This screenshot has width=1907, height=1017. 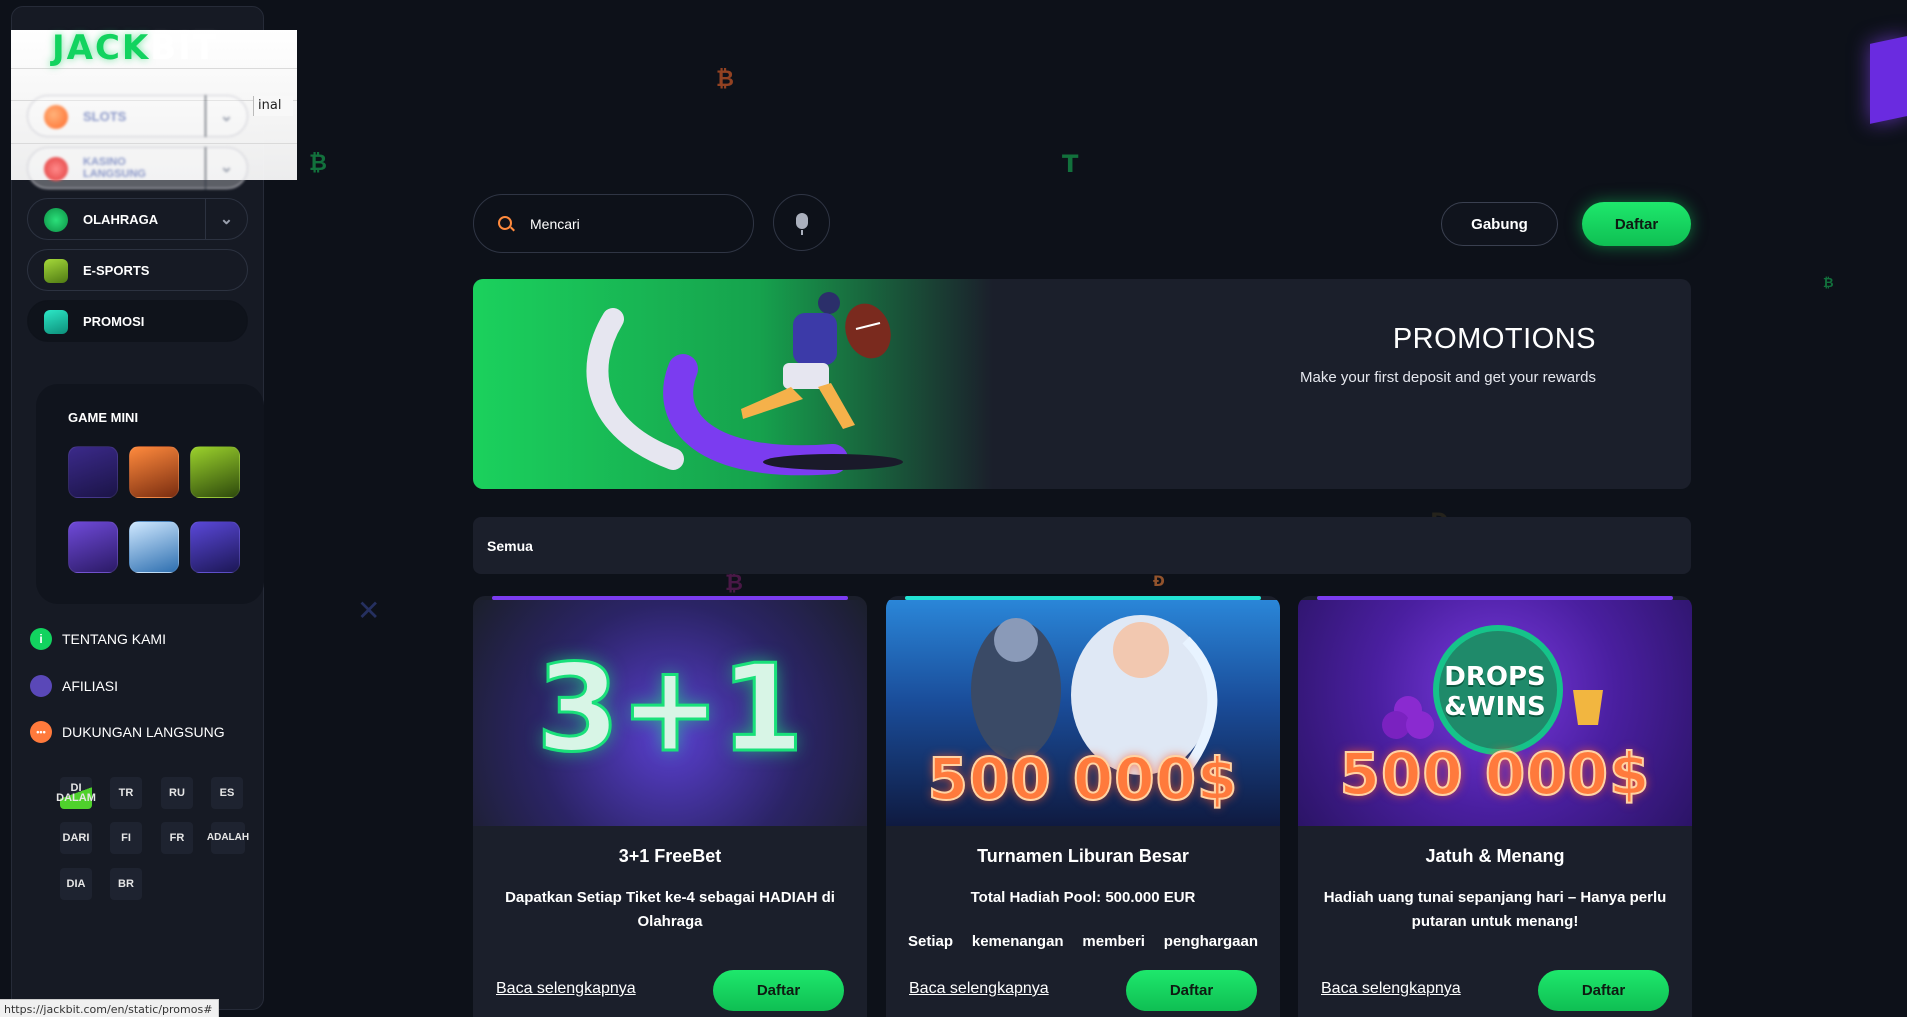 What do you see at coordinates (613, 223) in the screenshot?
I see `search-input: Mencari` at bounding box center [613, 223].